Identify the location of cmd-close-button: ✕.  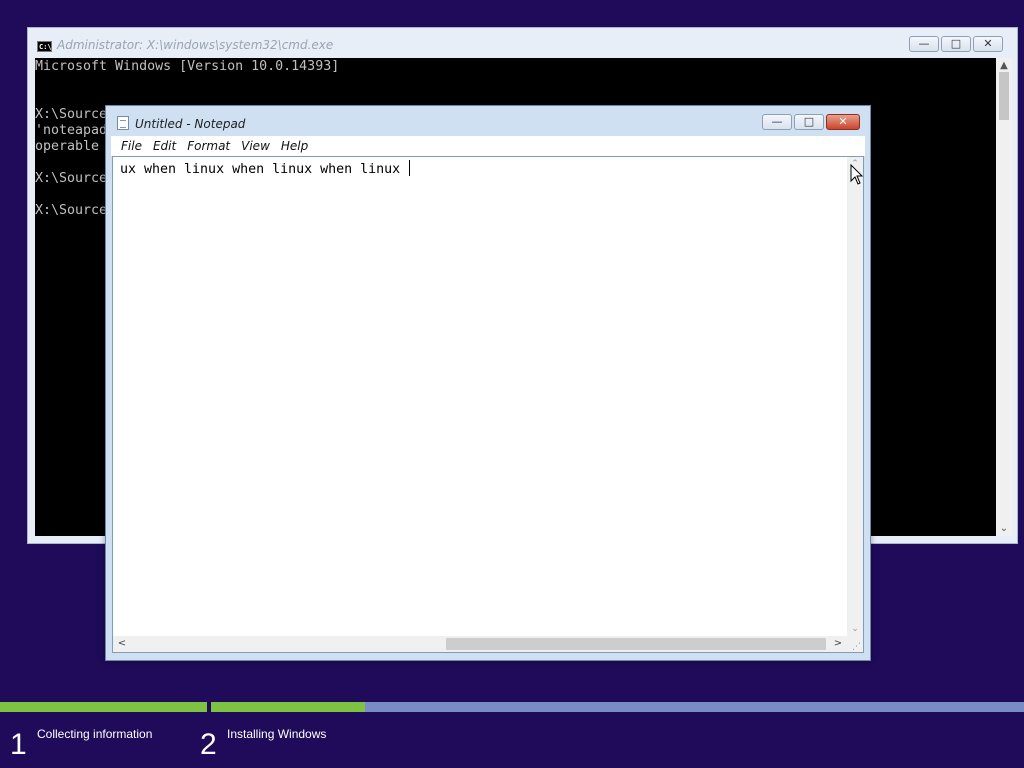
(988, 44).